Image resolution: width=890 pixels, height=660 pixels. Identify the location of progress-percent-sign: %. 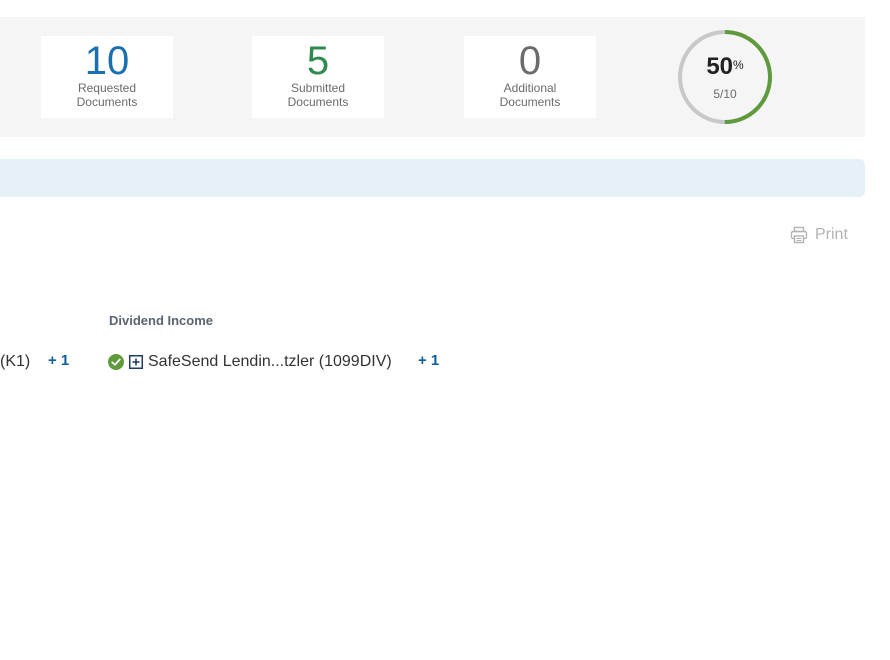
(738, 65).